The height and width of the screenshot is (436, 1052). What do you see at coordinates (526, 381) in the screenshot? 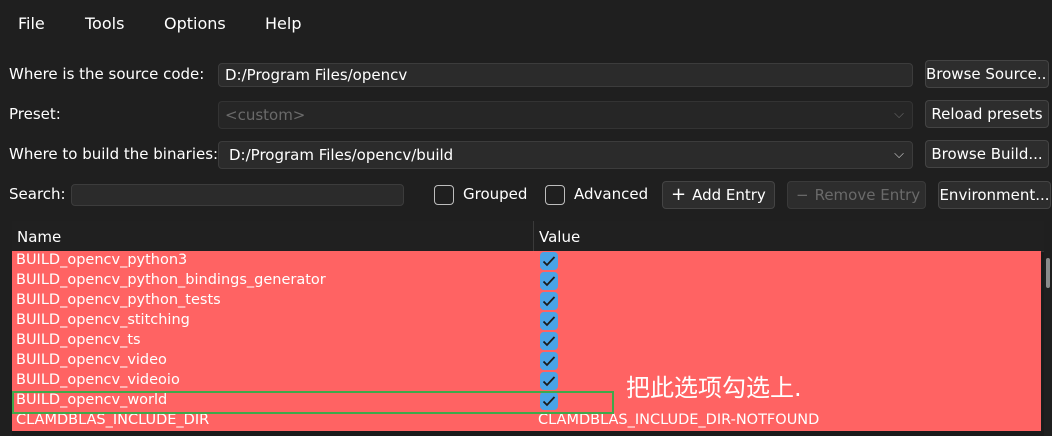
I see `table-row: BUILD_opencv_videoio` at bounding box center [526, 381].